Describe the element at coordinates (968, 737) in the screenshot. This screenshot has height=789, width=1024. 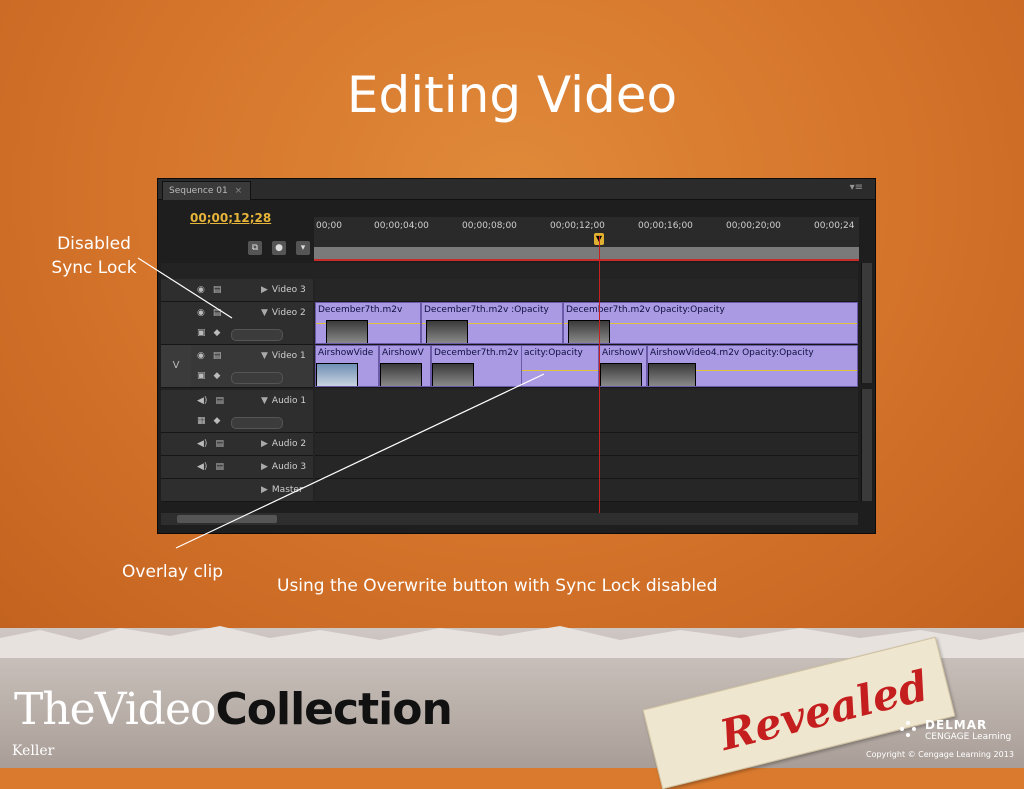
I see `publisher-sub: CENGAGE Learning` at that location.